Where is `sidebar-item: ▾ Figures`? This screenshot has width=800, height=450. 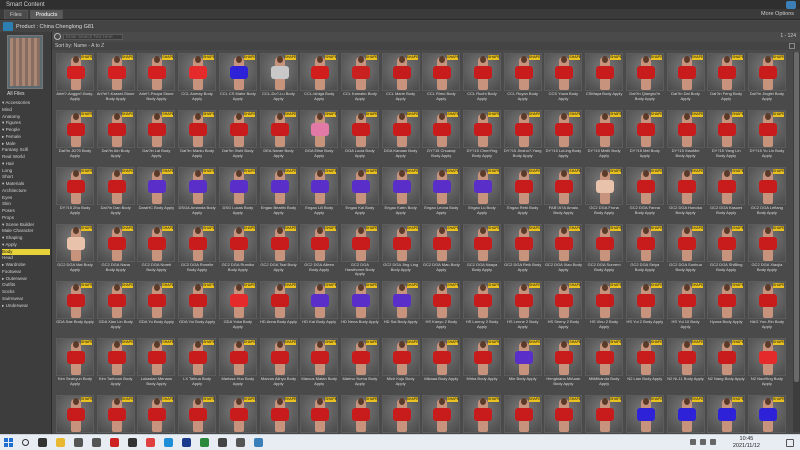 sidebar-item: ▾ Figures is located at coordinates (26, 123).